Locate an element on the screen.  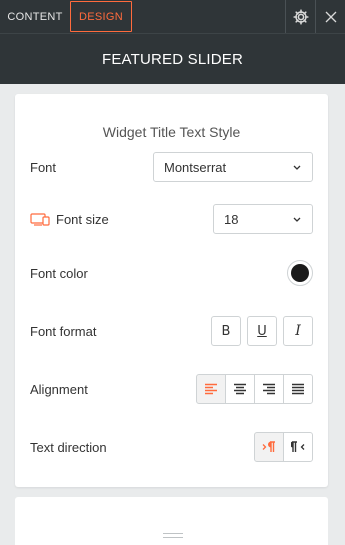
desktop-mobile-icon is located at coordinates (40, 219).